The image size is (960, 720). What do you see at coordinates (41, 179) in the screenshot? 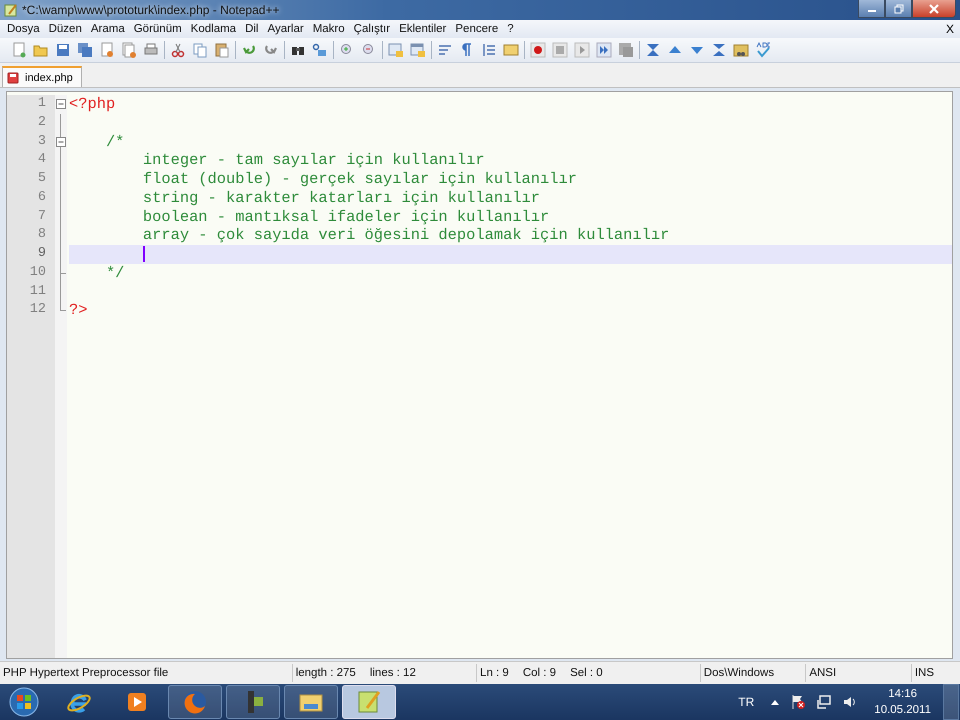
I see `line-number: 5` at bounding box center [41, 179].